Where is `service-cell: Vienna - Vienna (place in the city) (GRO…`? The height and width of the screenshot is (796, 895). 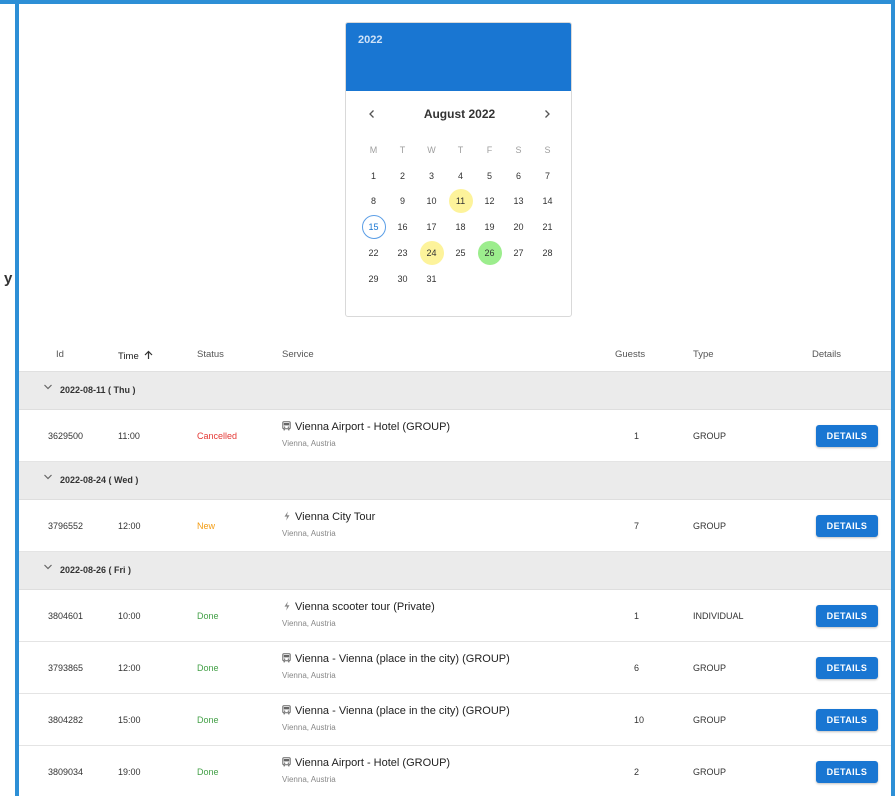
service-cell: Vienna - Vienna (place in the city) (GRO… is located at coordinates (396, 666).